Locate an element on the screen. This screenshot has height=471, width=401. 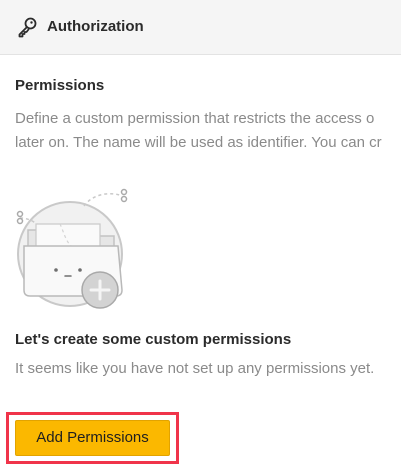
panel-header: Authorization is located at coordinates (200, 27).